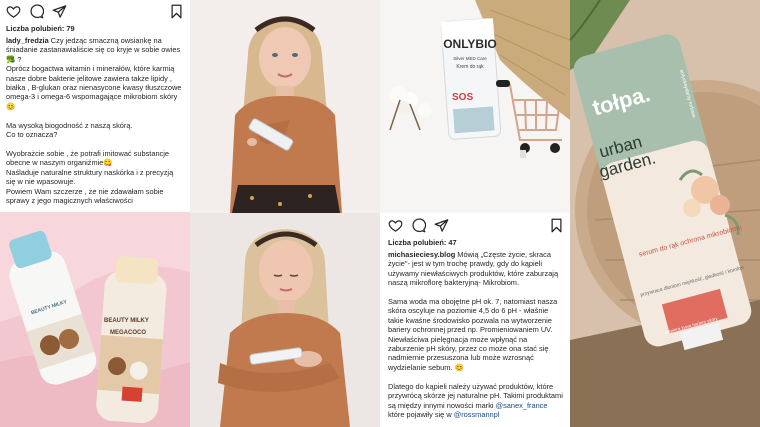  What do you see at coordinates (470, 58) in the screenshot?
I see `onlybio-line-text: Silver MED Care` at bounding box center [470, 58].